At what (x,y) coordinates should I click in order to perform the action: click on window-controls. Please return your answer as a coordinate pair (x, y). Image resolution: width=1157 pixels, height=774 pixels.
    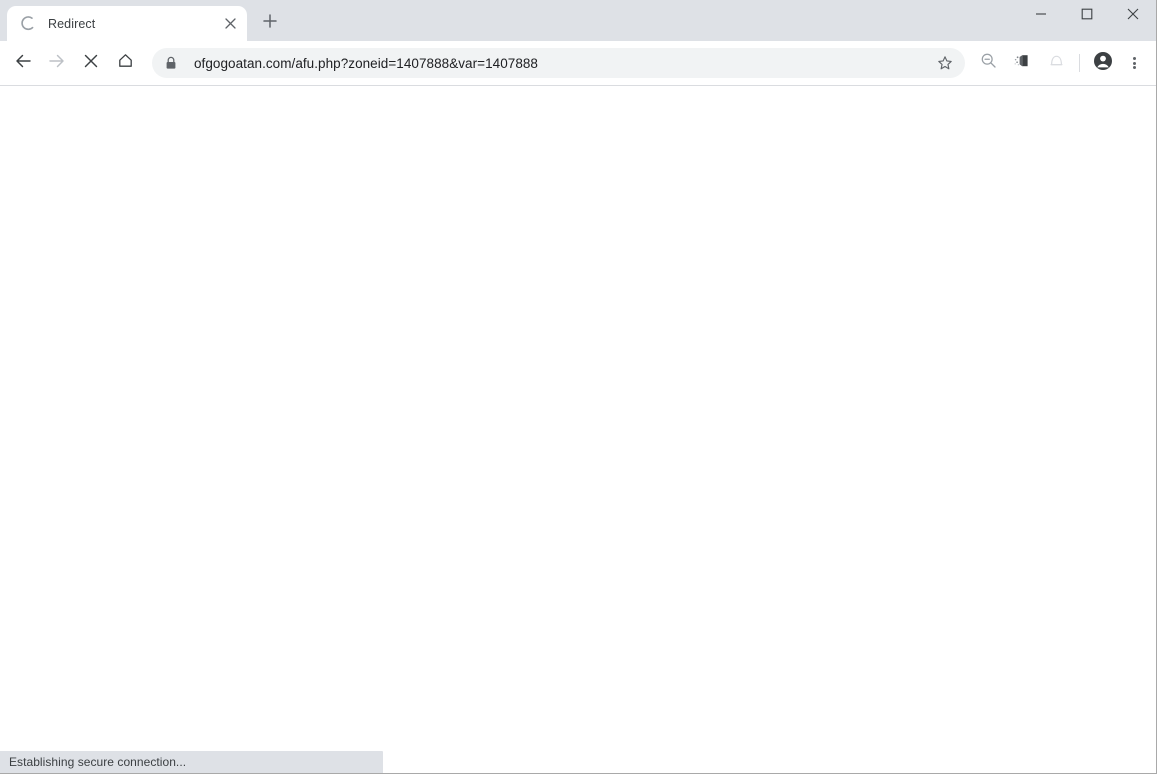
    Looking at the image, I should click on (1087, 16).